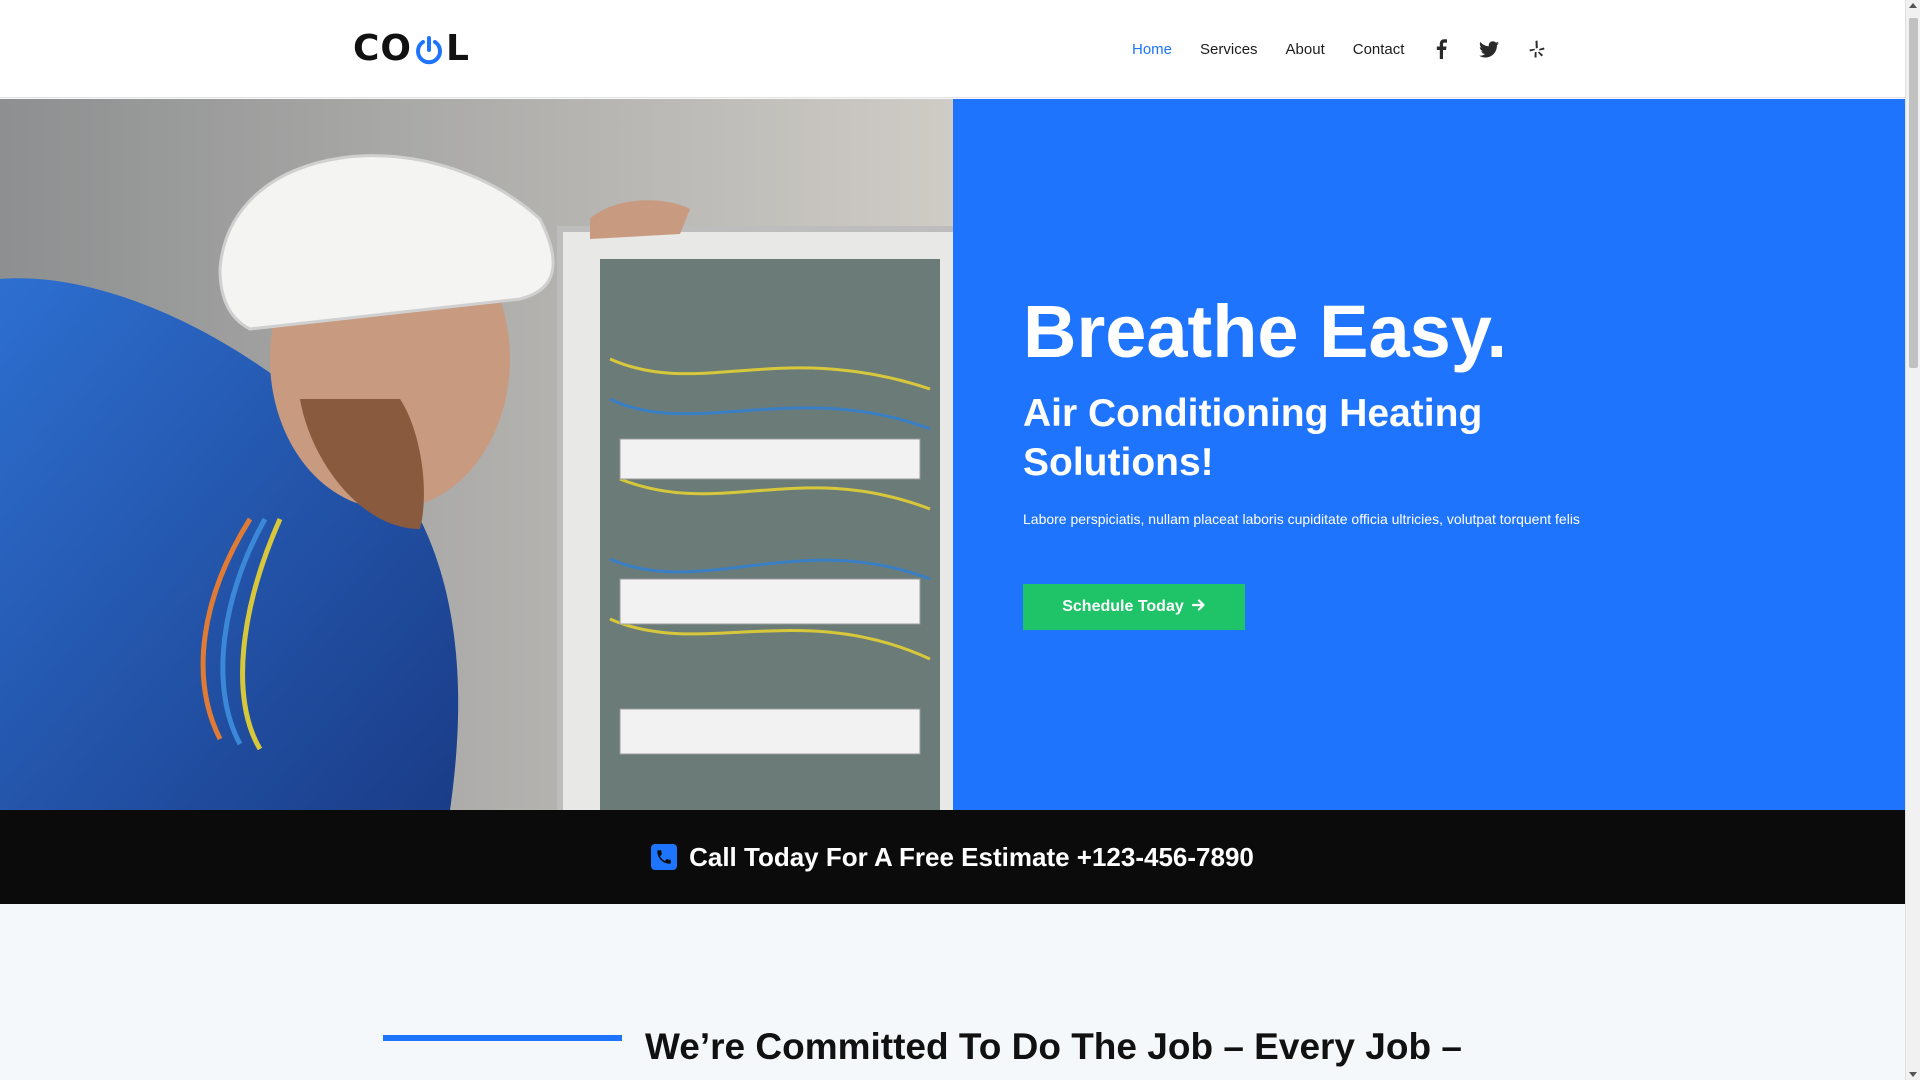 The width and height of the screenshot is (1920, 1080). Describe the element at coordinates (1912, 540) in the screenshot. I see `scrollbar` at that location.